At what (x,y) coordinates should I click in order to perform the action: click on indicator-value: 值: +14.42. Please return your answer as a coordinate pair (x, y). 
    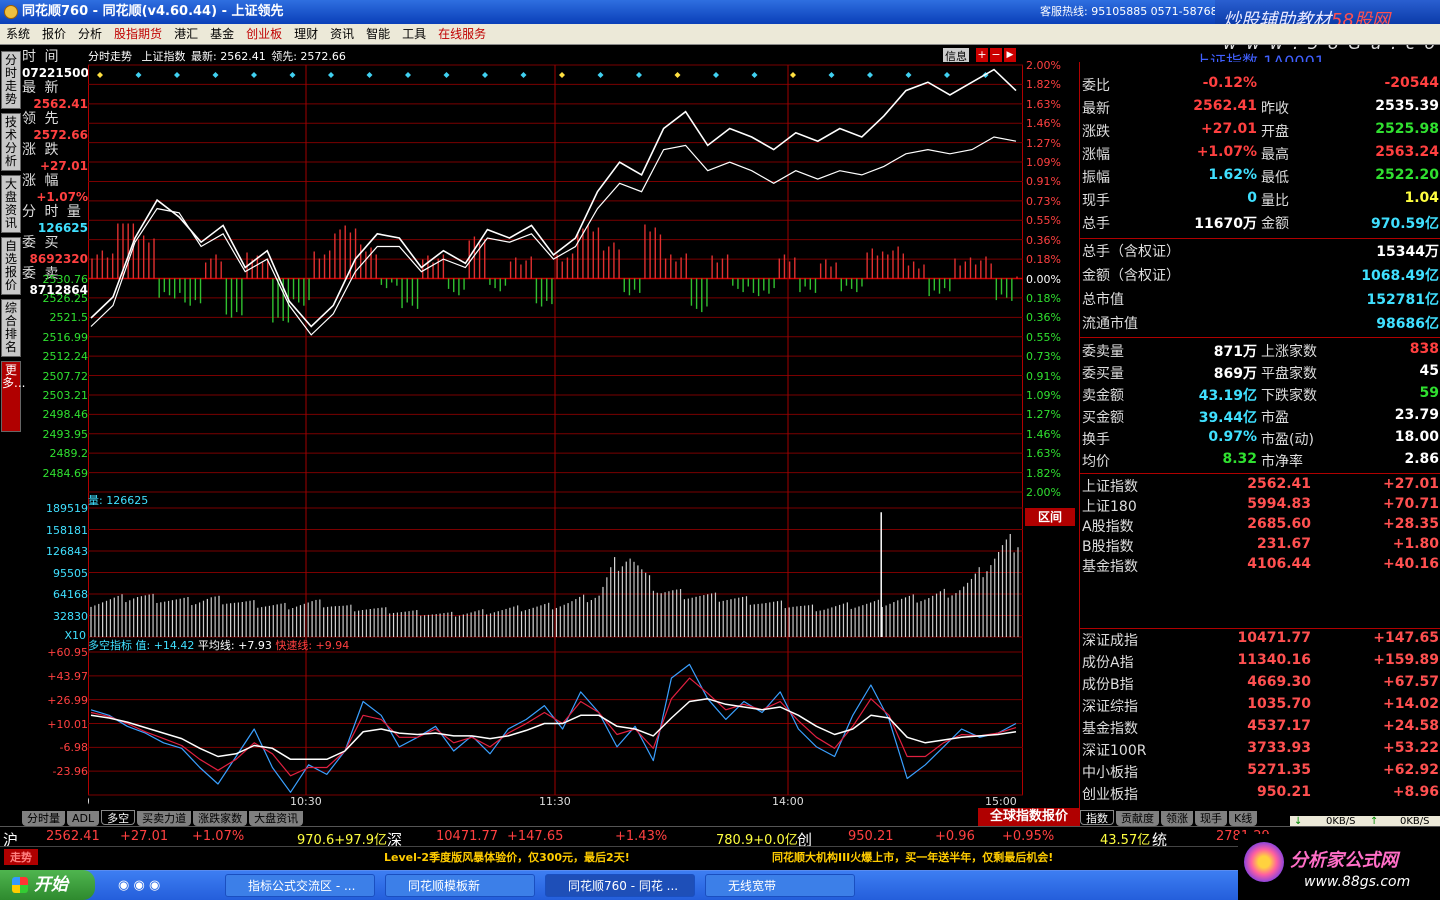
    Looking at the image, I should click on (165, 645).